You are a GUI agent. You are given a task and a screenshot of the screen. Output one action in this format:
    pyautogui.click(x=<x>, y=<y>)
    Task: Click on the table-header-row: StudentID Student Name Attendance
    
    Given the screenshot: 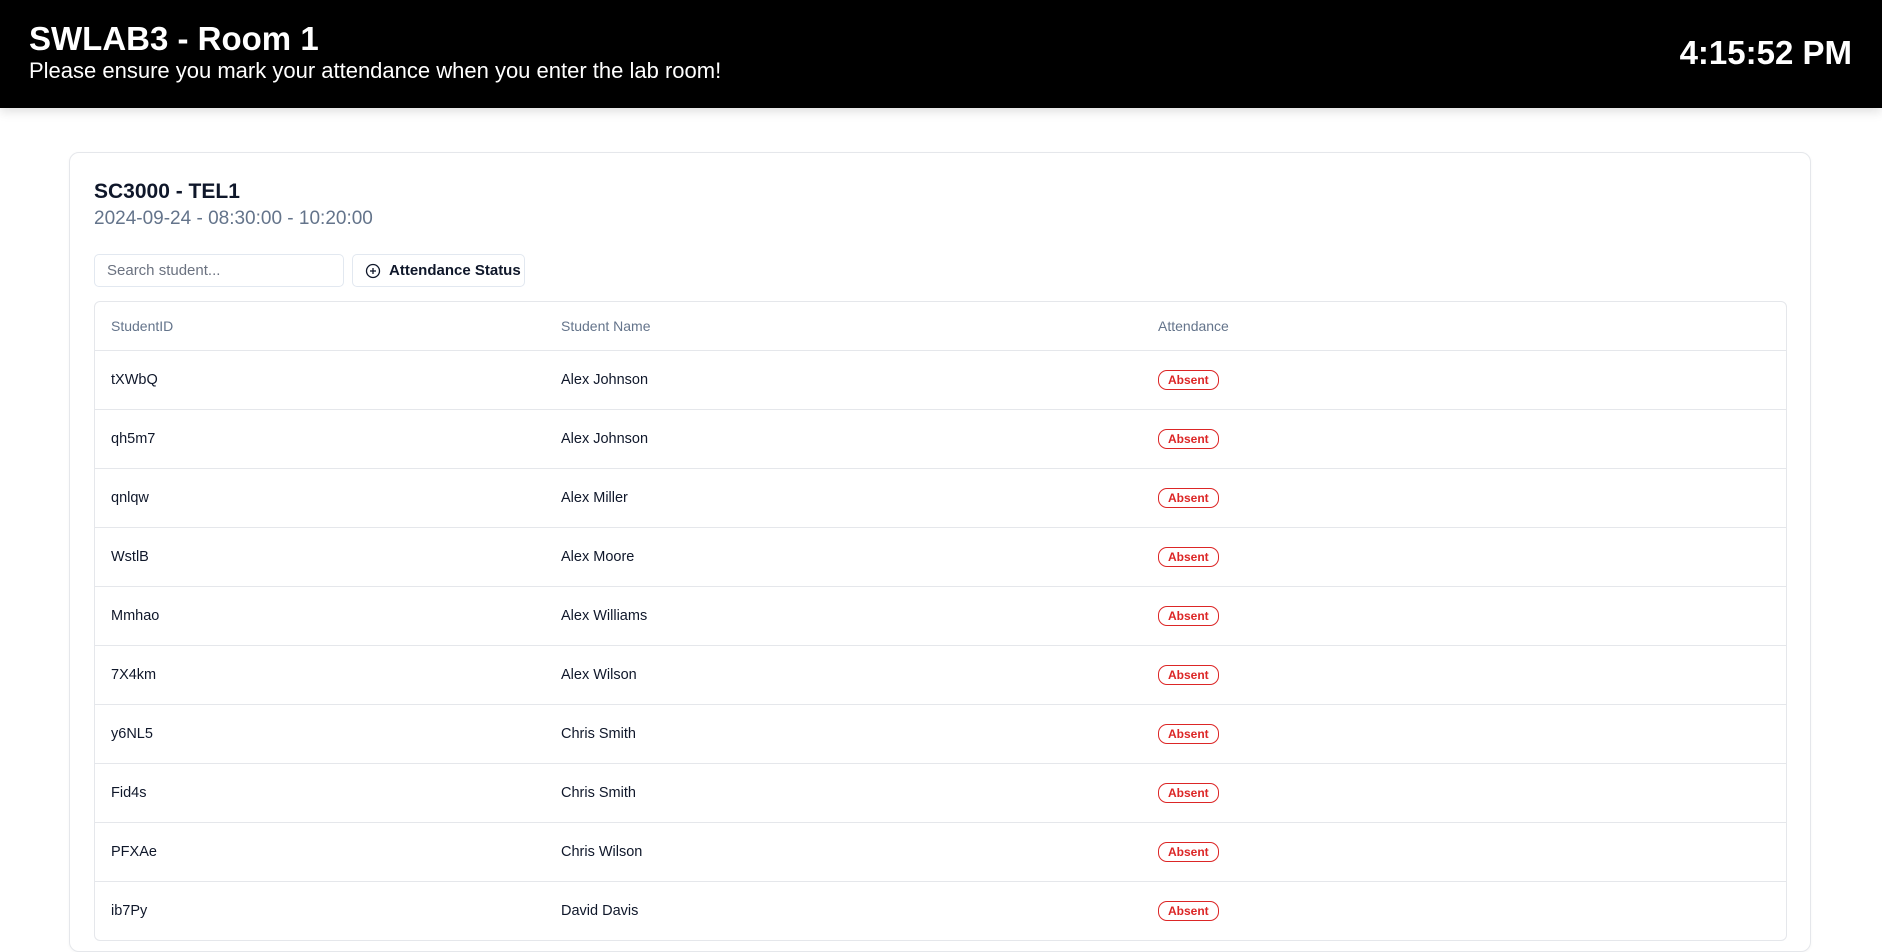 What is the action you would take?
    pyautogui.click(x=940, y=326)
    